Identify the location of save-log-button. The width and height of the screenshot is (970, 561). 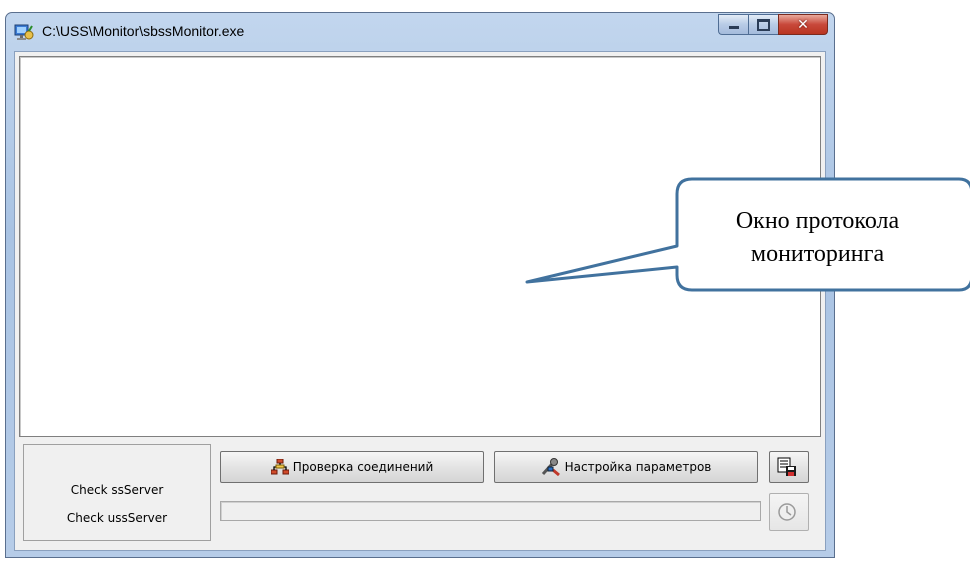
(789, 467).